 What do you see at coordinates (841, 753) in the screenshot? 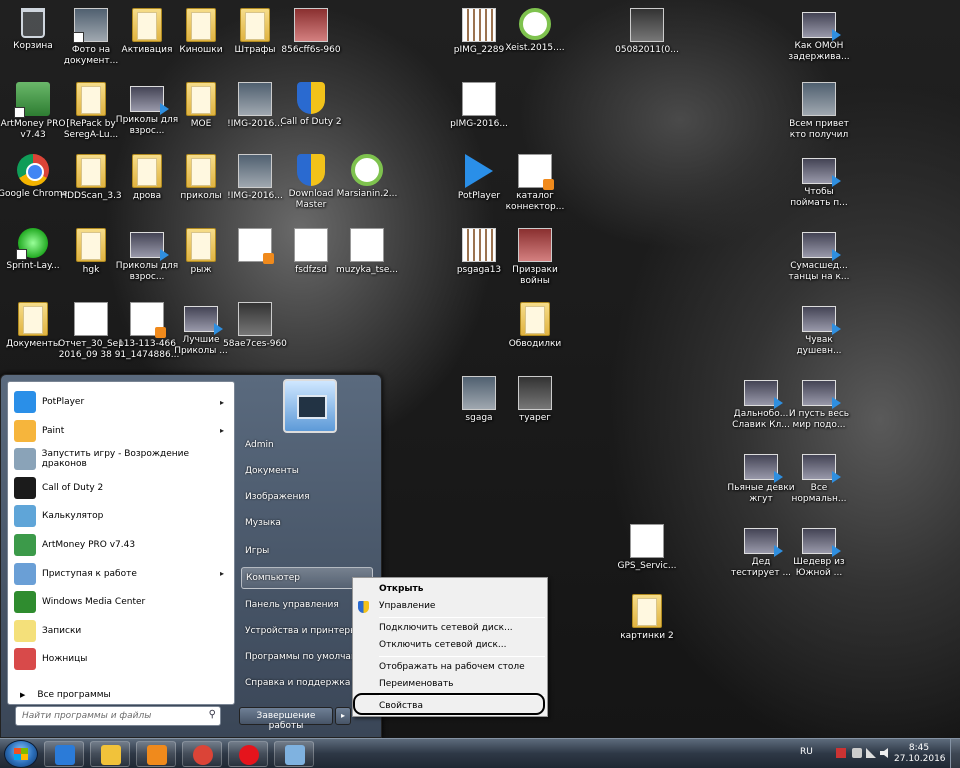
I see `flag-icon` at bounding box center [841, 753].